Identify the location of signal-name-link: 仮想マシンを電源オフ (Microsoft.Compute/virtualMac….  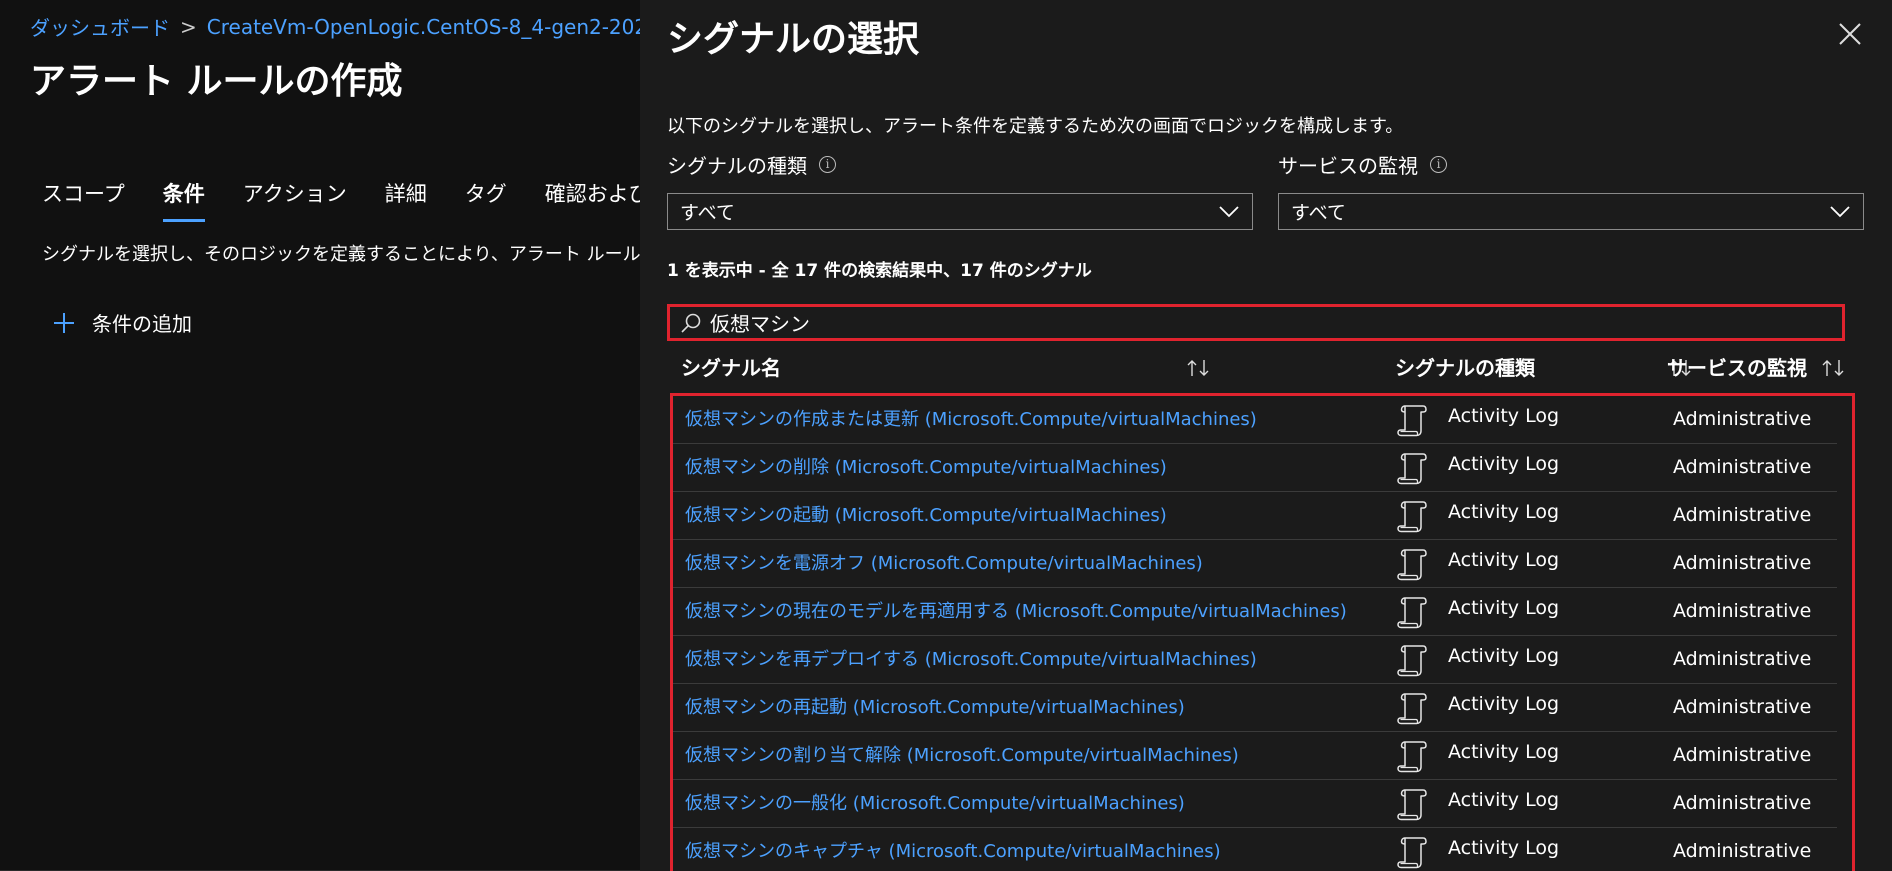
(944, 562).